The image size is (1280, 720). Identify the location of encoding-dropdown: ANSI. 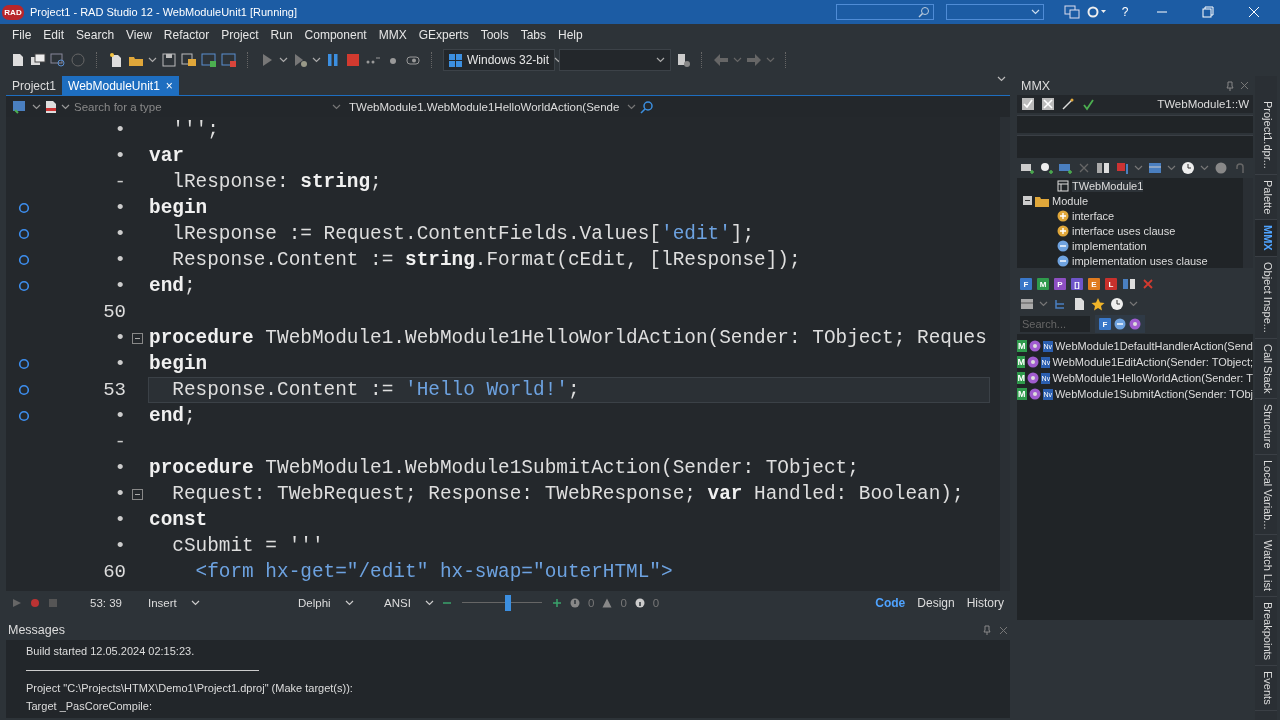
(409, 603).